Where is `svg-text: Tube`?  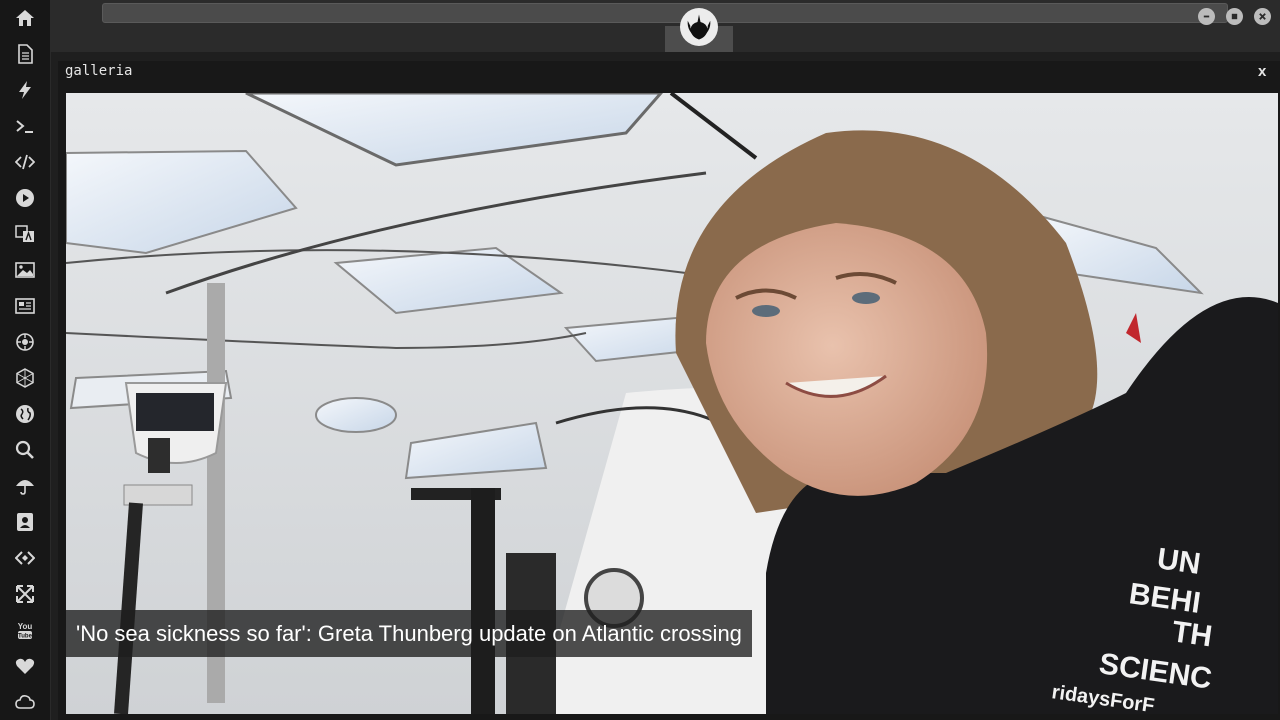 svg-text: Tube is located at coordinates (25, 637).